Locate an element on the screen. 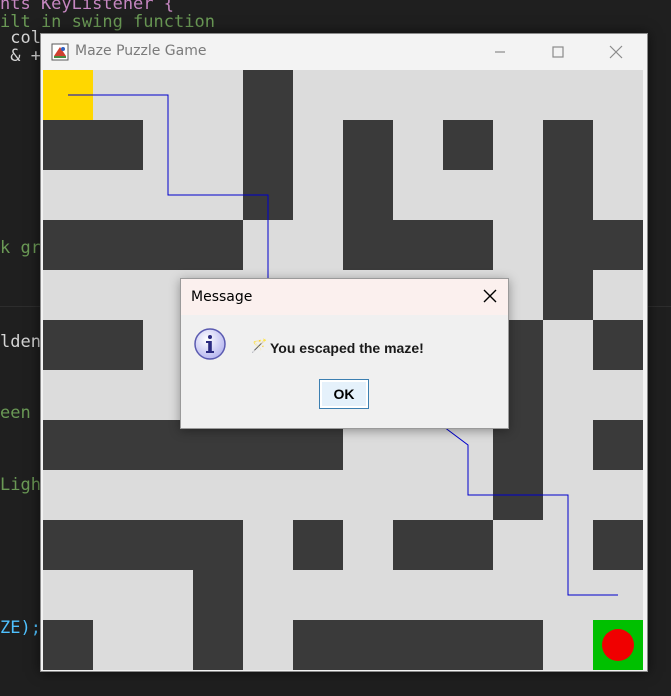  code-line: ZE); is located at coordinates (20, 628).